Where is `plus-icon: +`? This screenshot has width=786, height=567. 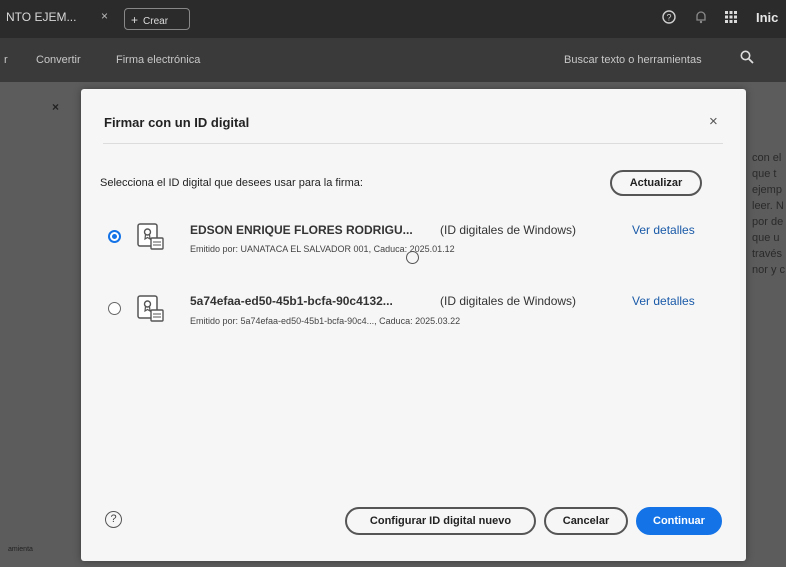
plus-icon: + is located at coordinates (135, 20).